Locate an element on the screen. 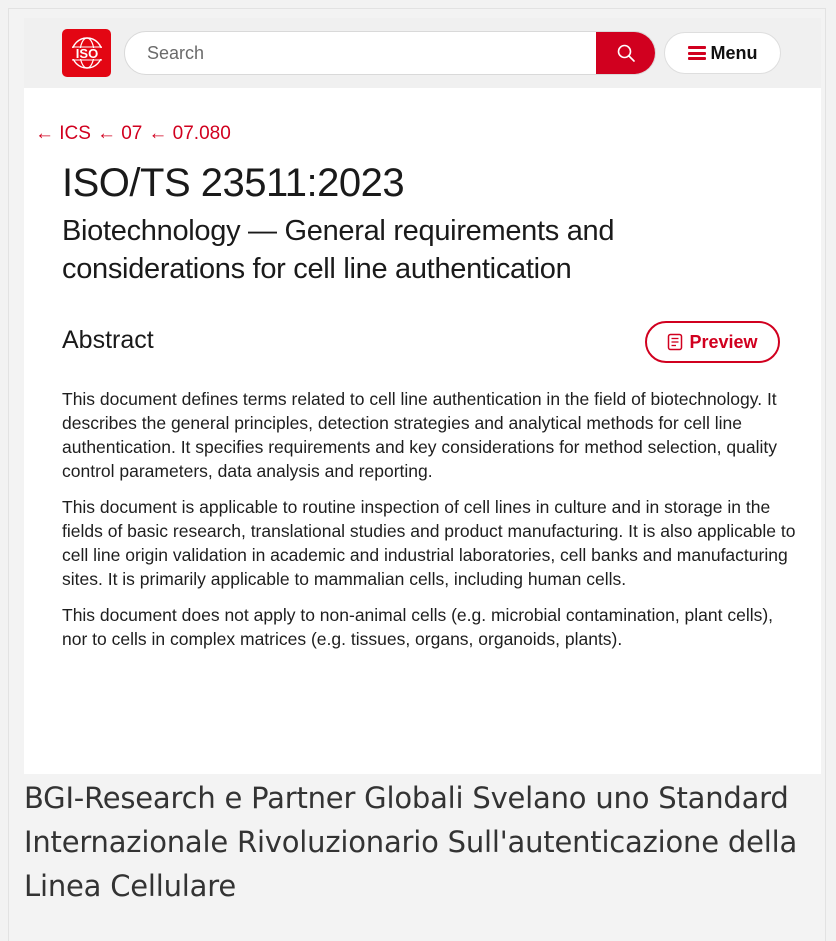 The image size is (836, 941). breadcrumb: ← ICS ← 07 ← 07.080 is located at coordinates (133, 134).